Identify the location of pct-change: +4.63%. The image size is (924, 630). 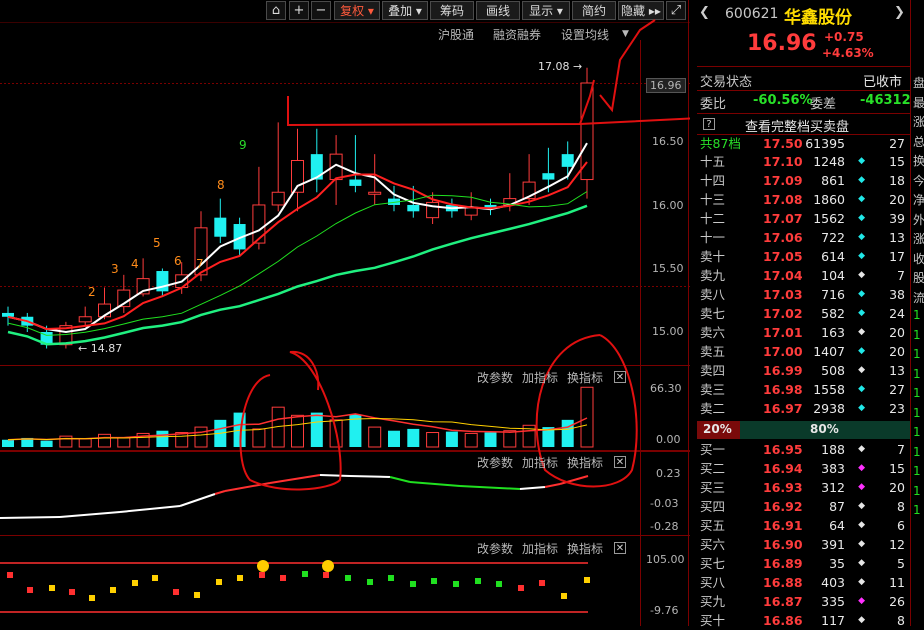
(848, 53).